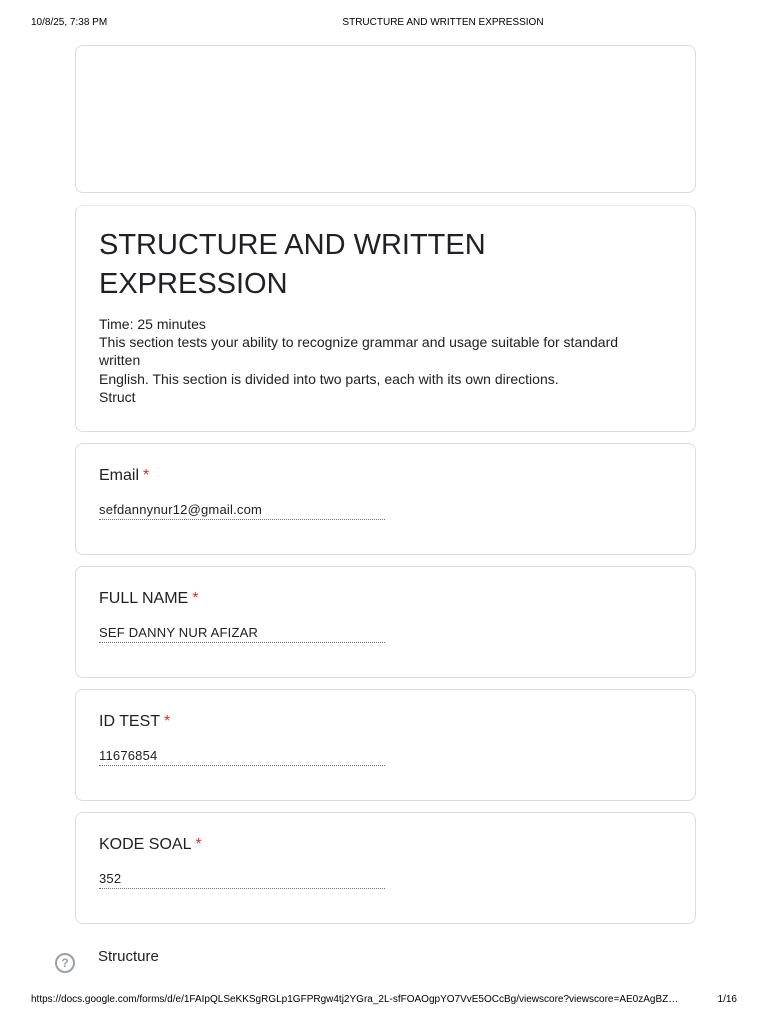 Image resolution: width=768 pixels, height=1024 pixels. What do you see at coordinates (152, 324) in the screenshot?
I see `form-description-line: Time: 25 minutes` at bounding box center [152, 324].